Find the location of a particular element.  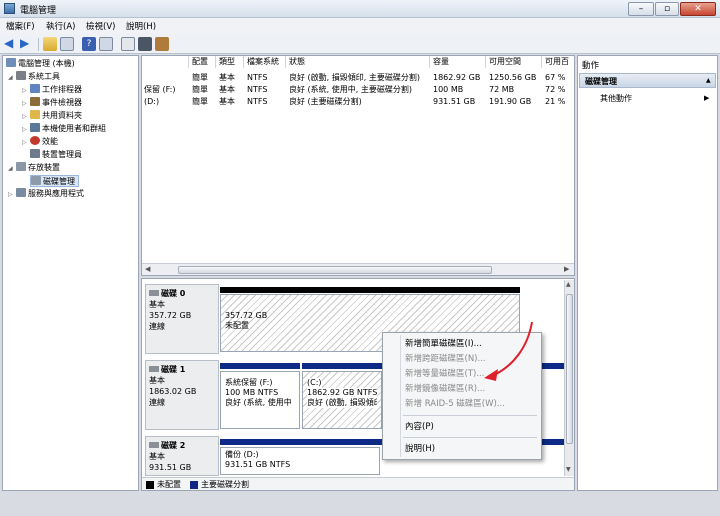

partition-name: (C:) is located at coordinates (314, 383).